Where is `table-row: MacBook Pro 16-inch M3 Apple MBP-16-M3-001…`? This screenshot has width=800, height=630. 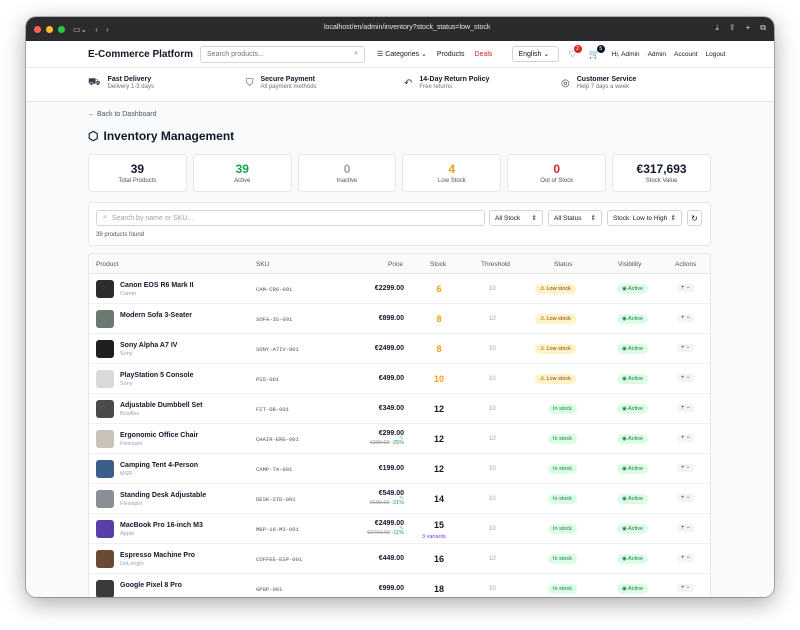
table-row: MacBook Pro 16-inch M3 Apple MBP-16-M3-001… is located at coordinates (399, 529).